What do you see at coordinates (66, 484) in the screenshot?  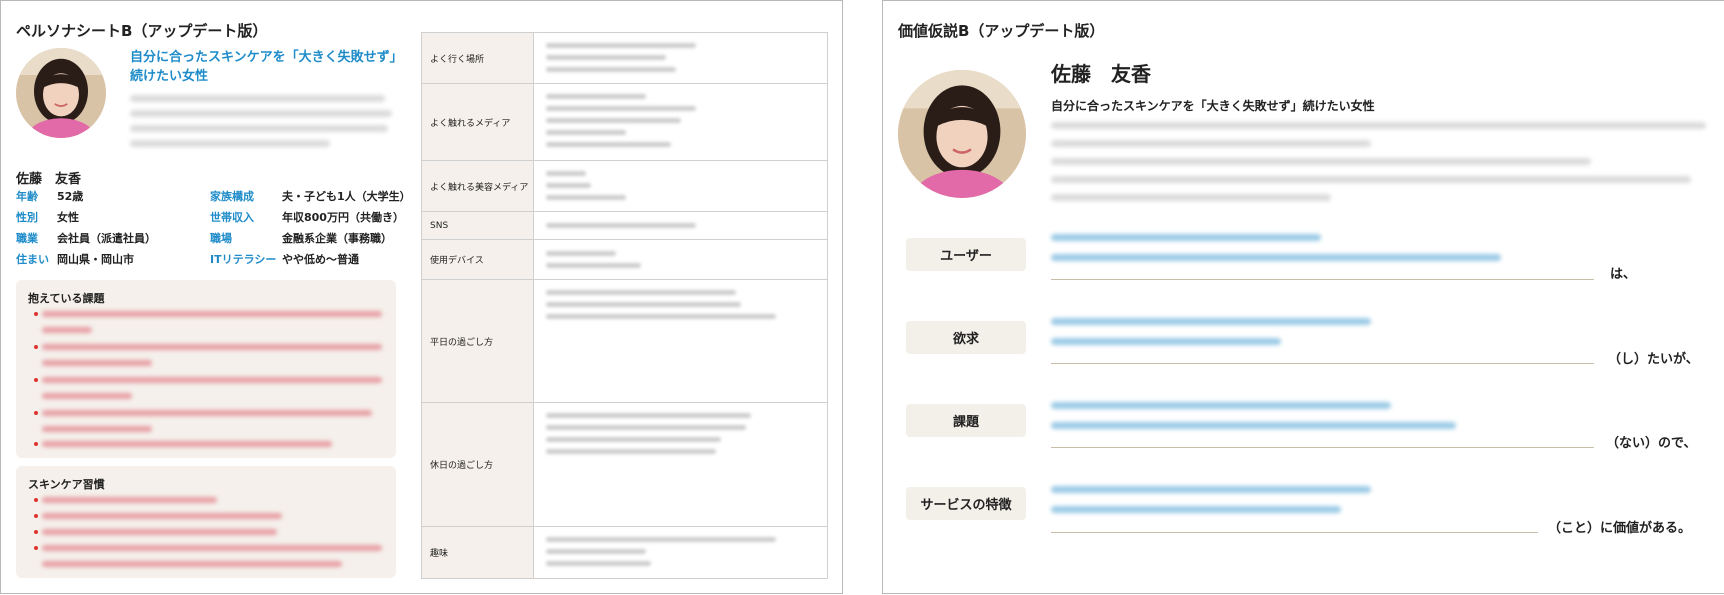 I see `skincare-habits-title: スキンケア習慣` at bounding box center [66, 484].